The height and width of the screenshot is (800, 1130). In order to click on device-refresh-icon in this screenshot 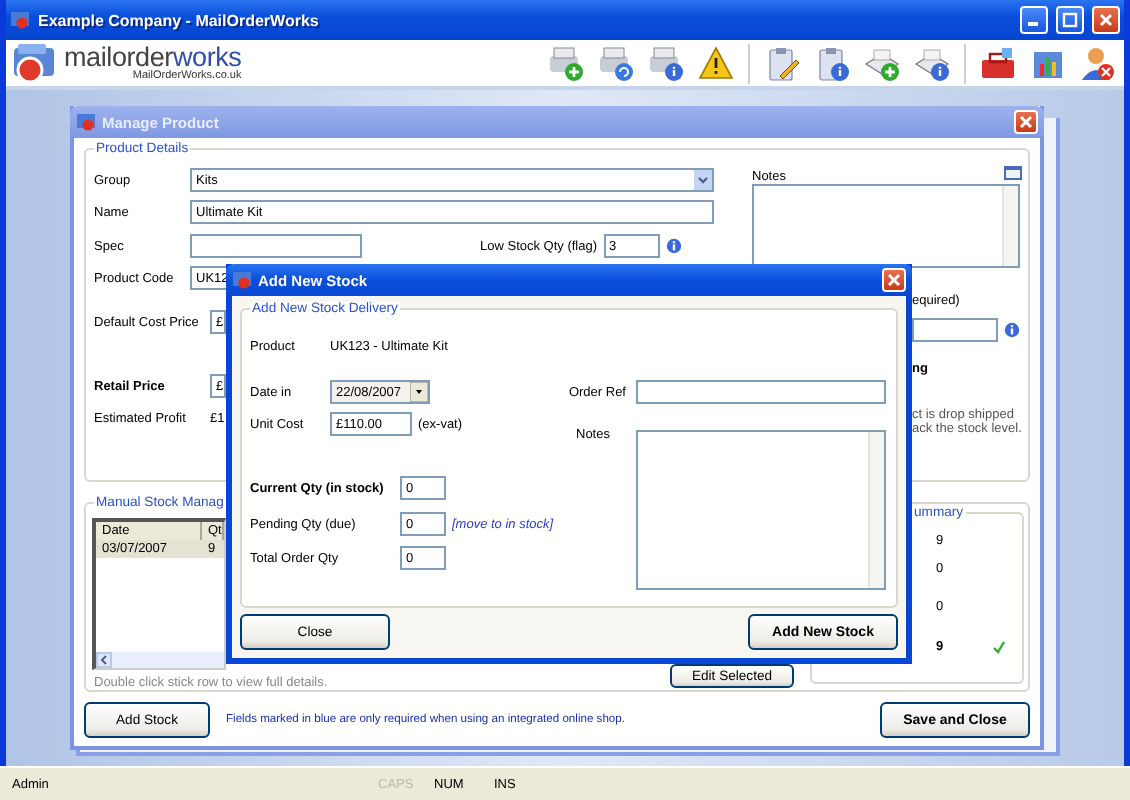, I will do `click(616, 63)`.